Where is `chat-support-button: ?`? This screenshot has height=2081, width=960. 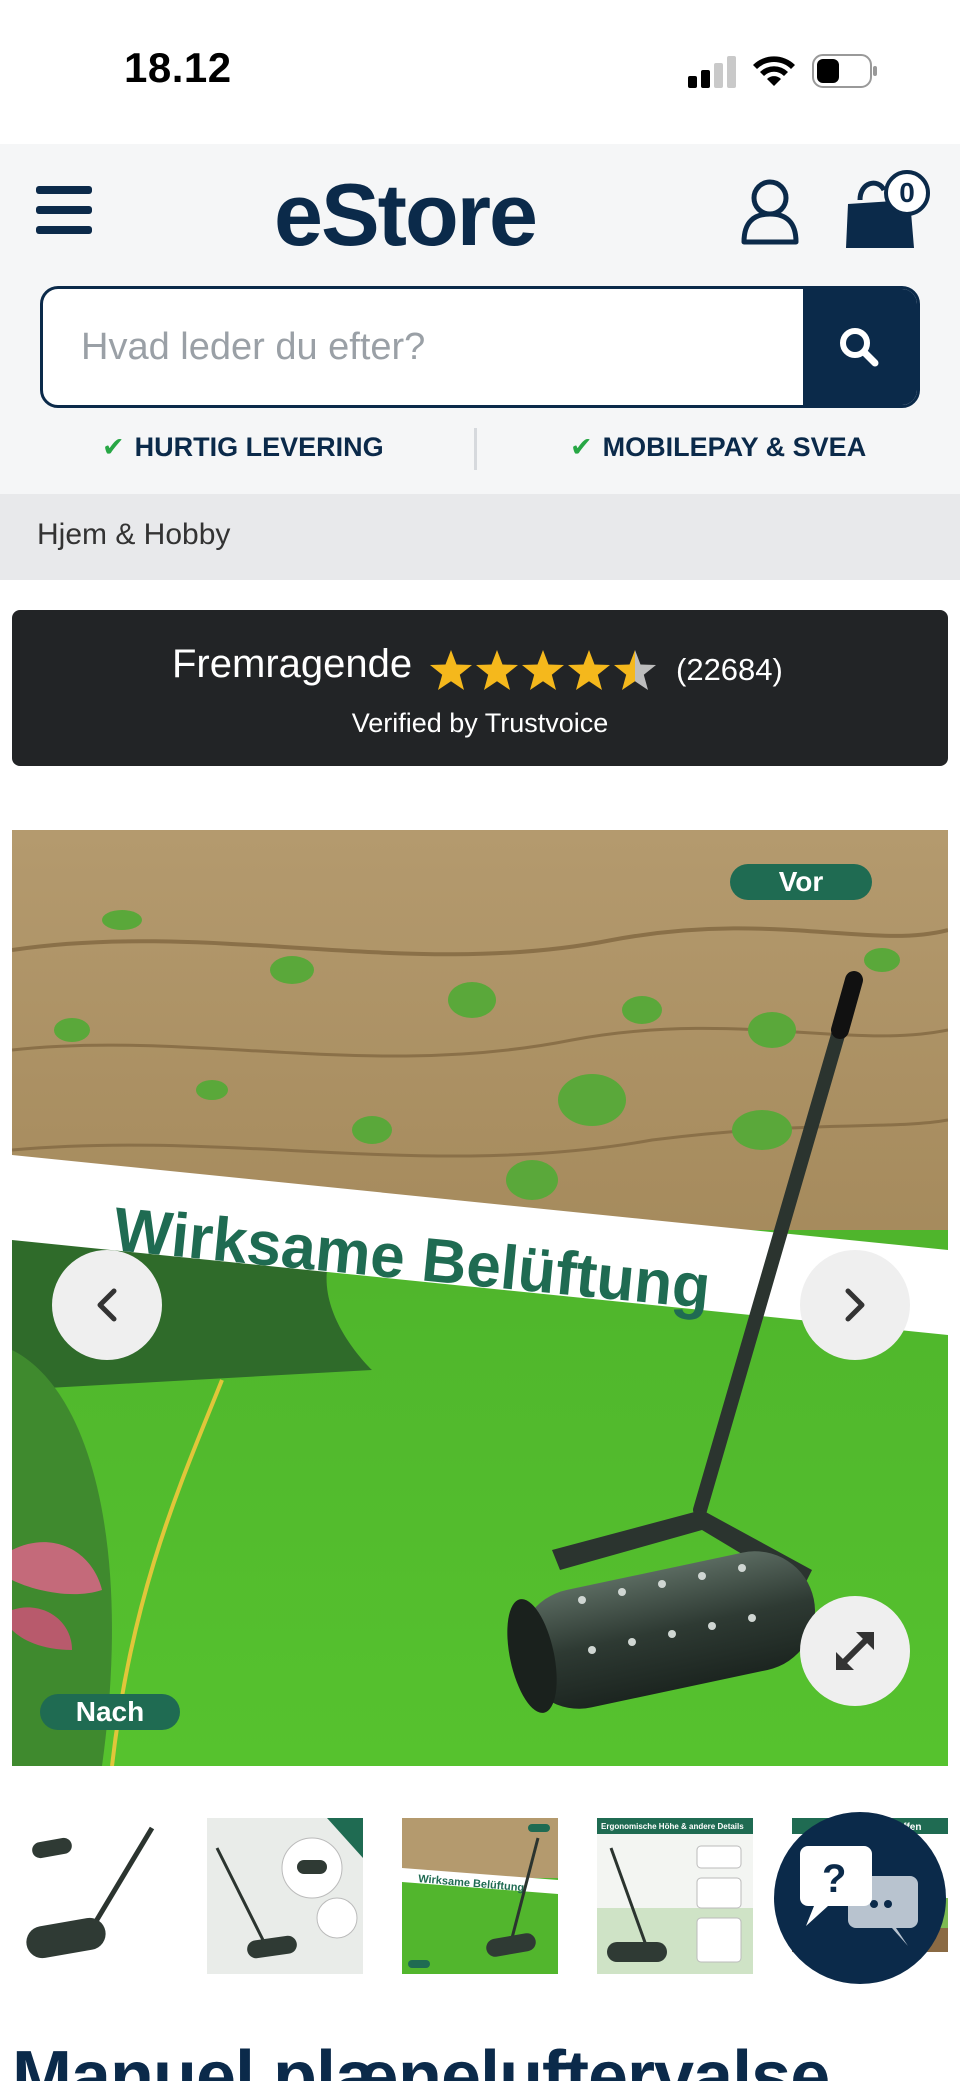
chat-support-button: ? is located at coordinates (860, 1898).